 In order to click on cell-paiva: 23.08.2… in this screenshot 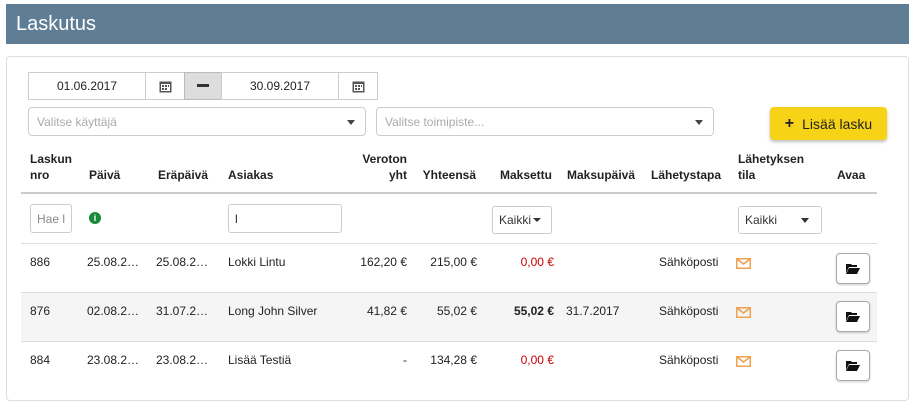, I will do `click(113, 360)`.